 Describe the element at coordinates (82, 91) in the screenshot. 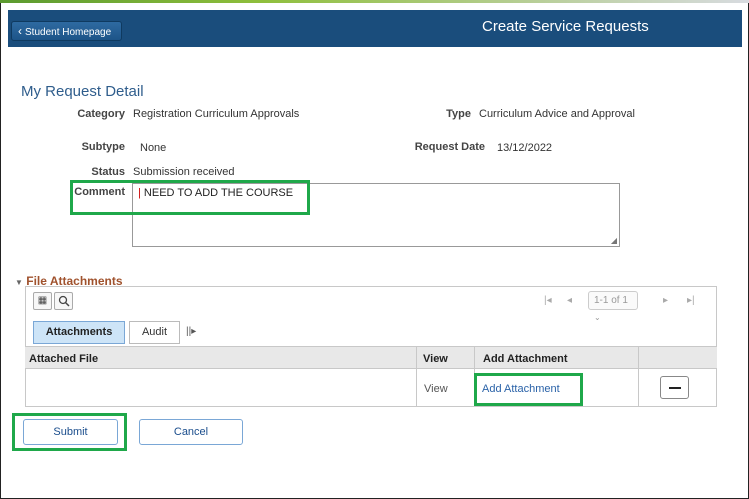

I see `section-title-request-detail: My Request Detail` at that location.